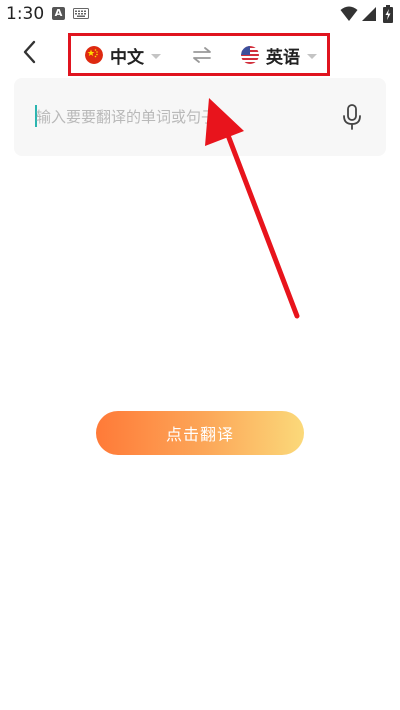 The width and height of the screenshot is (400, 710). I want to click on source-language-dropdown: 中文, so click(123, 55).